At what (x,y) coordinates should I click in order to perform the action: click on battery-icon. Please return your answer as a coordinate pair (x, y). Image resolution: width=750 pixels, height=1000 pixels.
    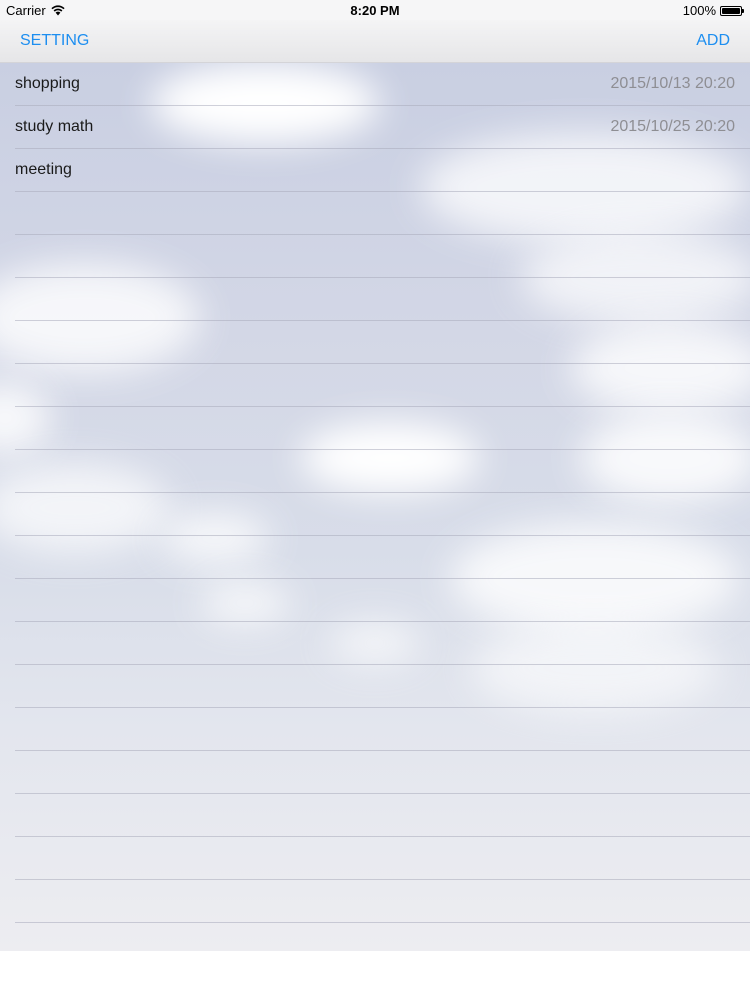
    Looking at the image, I should click on (732, 10).